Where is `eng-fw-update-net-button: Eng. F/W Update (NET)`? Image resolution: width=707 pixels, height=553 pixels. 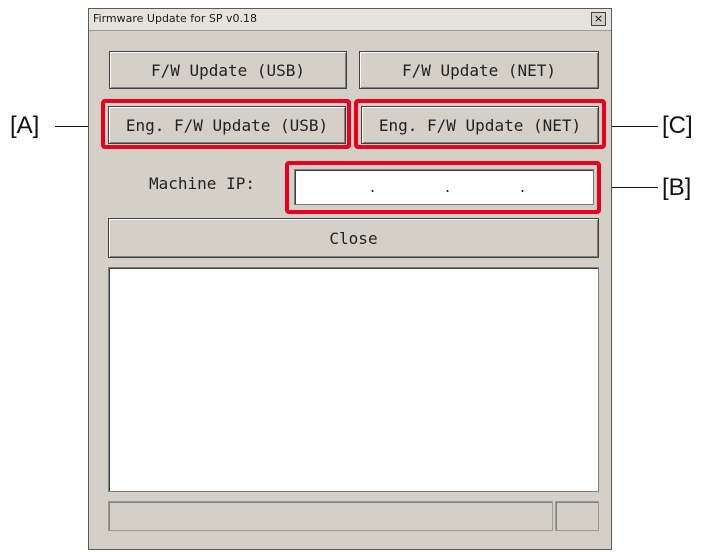
eng-fw-update-net-button: Eng. F/W Update (NET) is located at coordinates (480, 125).